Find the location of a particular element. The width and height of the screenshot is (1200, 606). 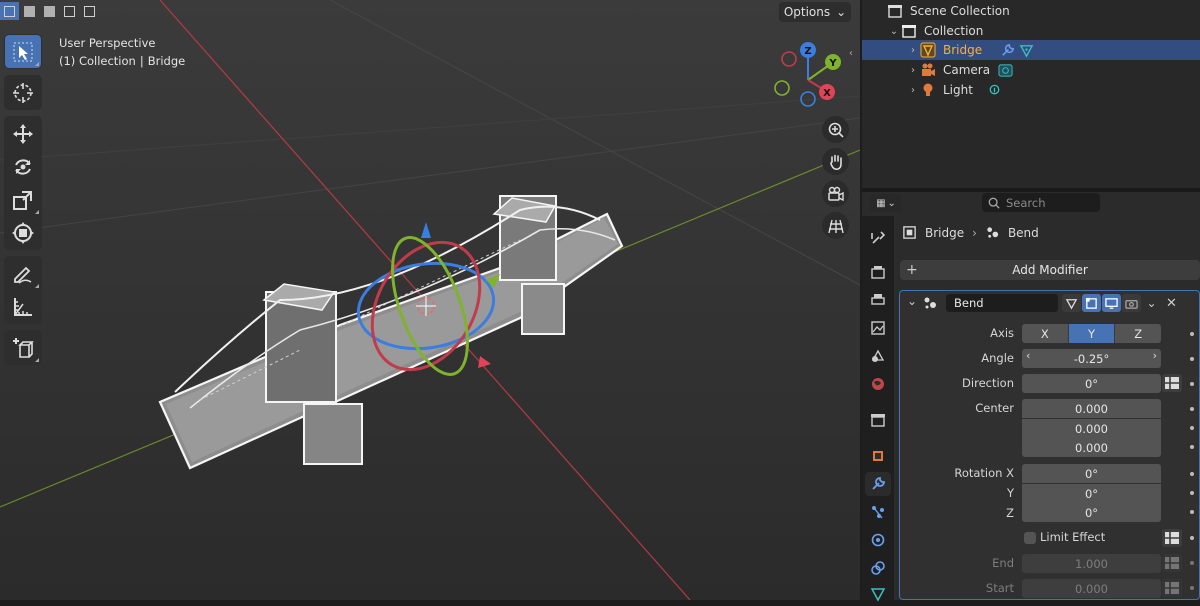

tab-render is located at coordinates (878, 272).